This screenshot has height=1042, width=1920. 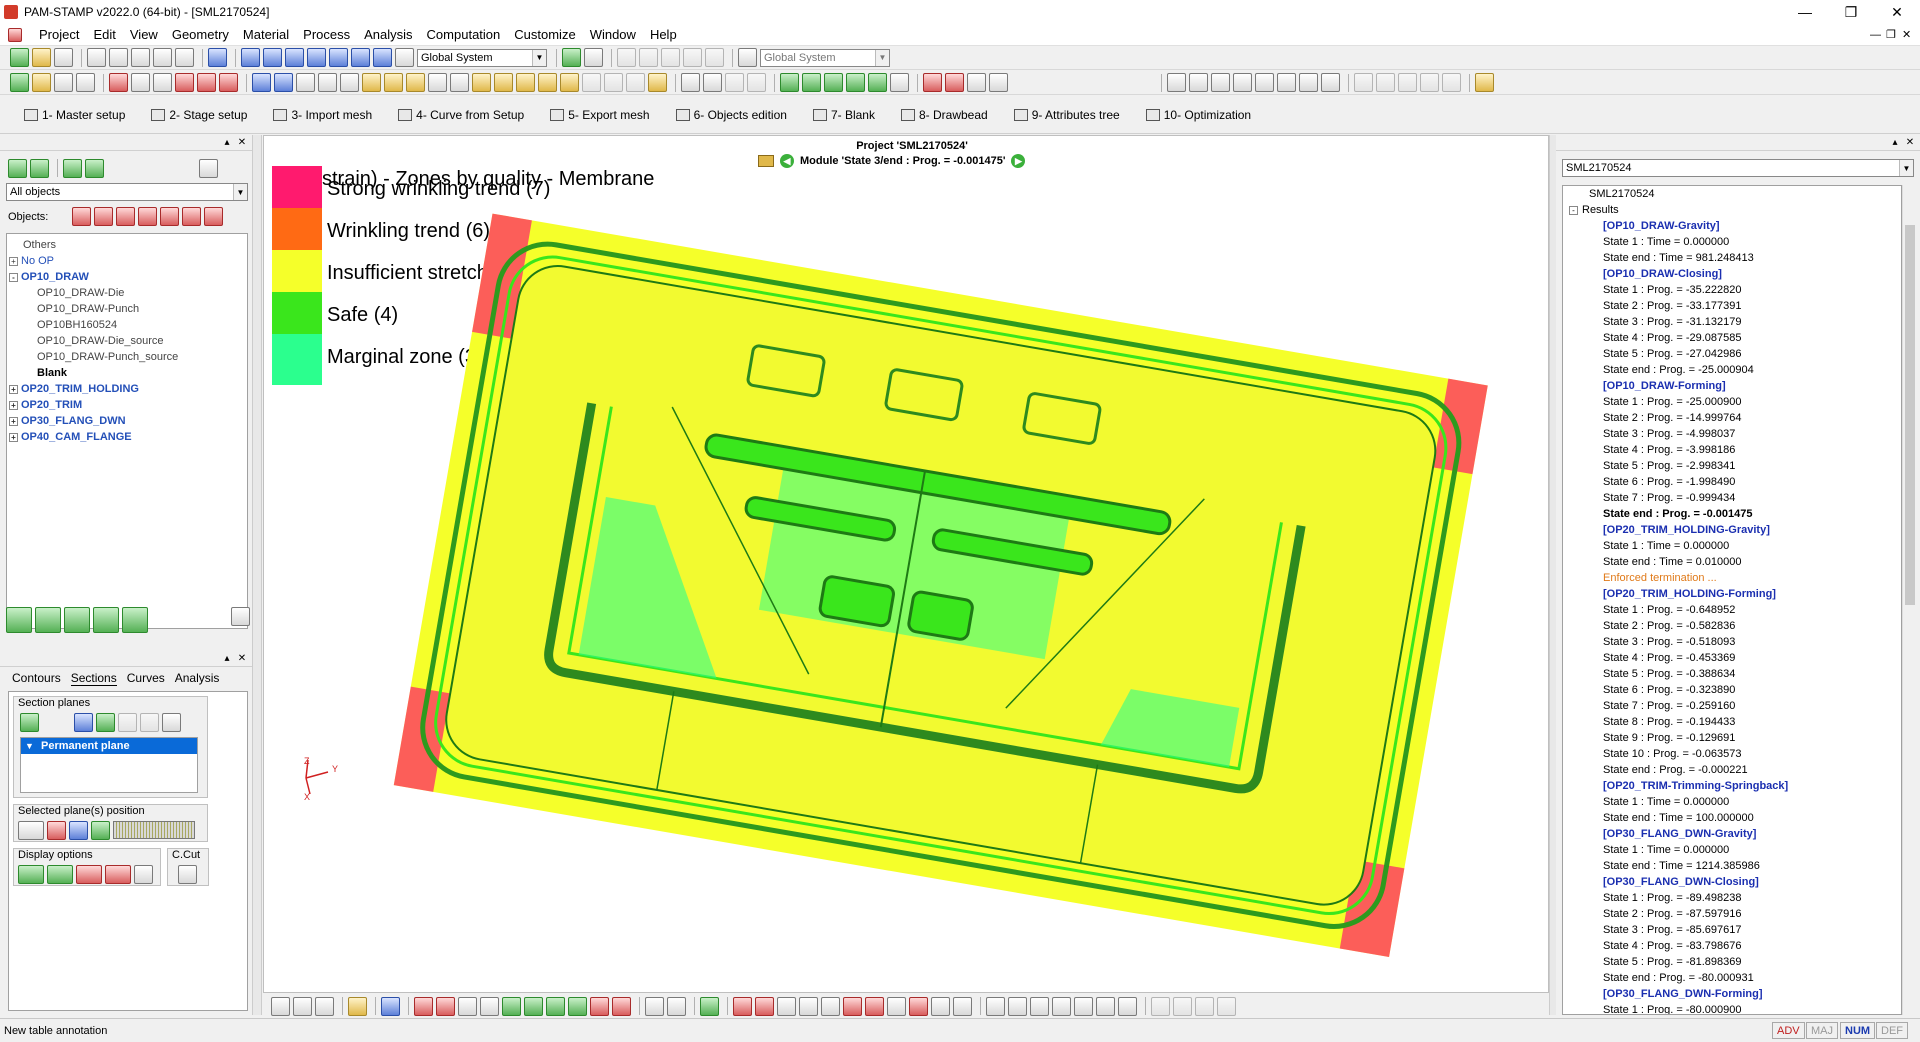 What do you see at coordinates (1875, 35) in the screenshot?
I see `mdi-minimize-icon: —` at bounding box center [1875, 35].